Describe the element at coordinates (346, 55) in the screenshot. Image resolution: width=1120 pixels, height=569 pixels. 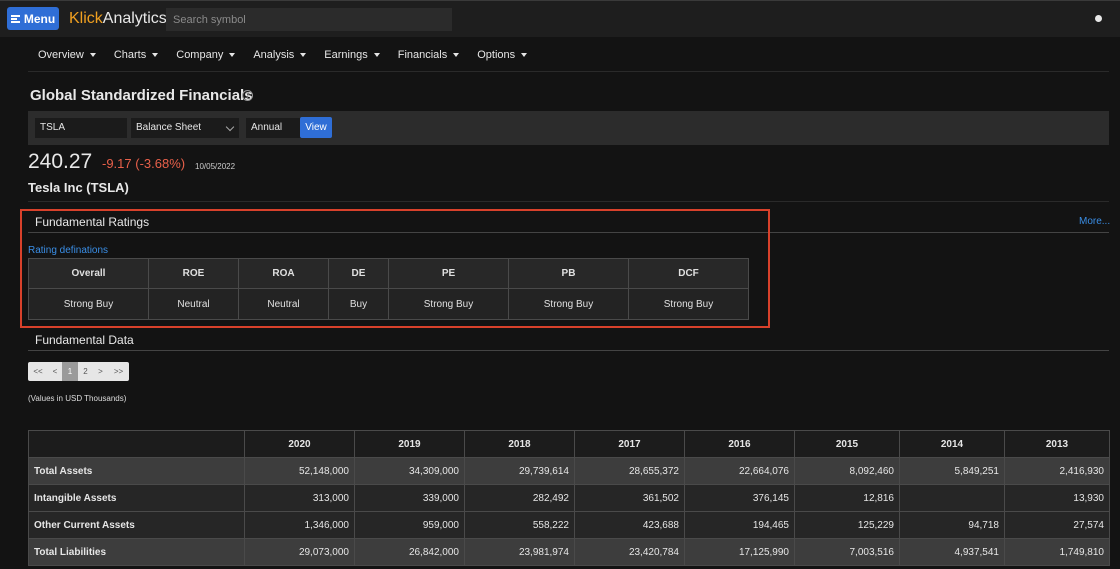
I see `nav-label: Earnings` at that location.